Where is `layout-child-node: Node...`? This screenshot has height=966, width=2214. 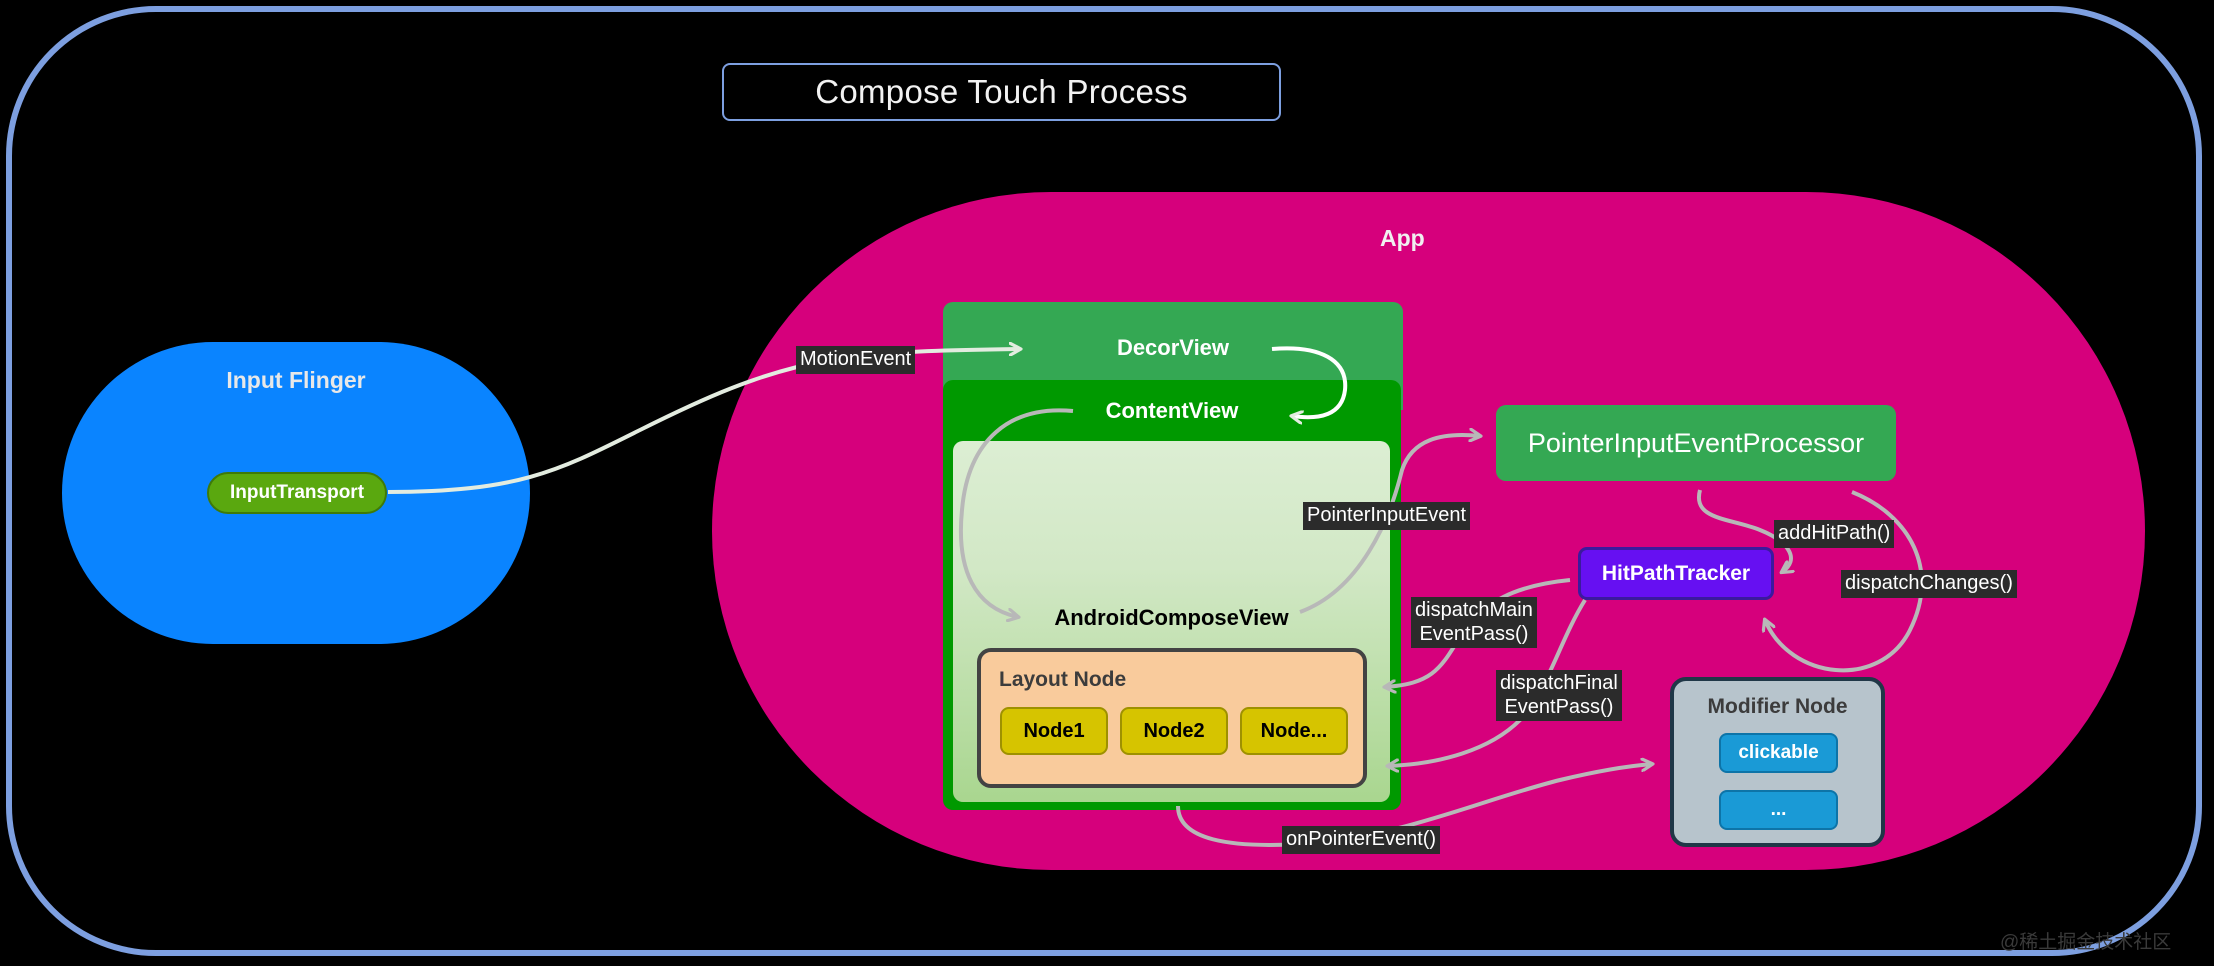
layout-child-node: Node... is located at coordinates (1294, 731).